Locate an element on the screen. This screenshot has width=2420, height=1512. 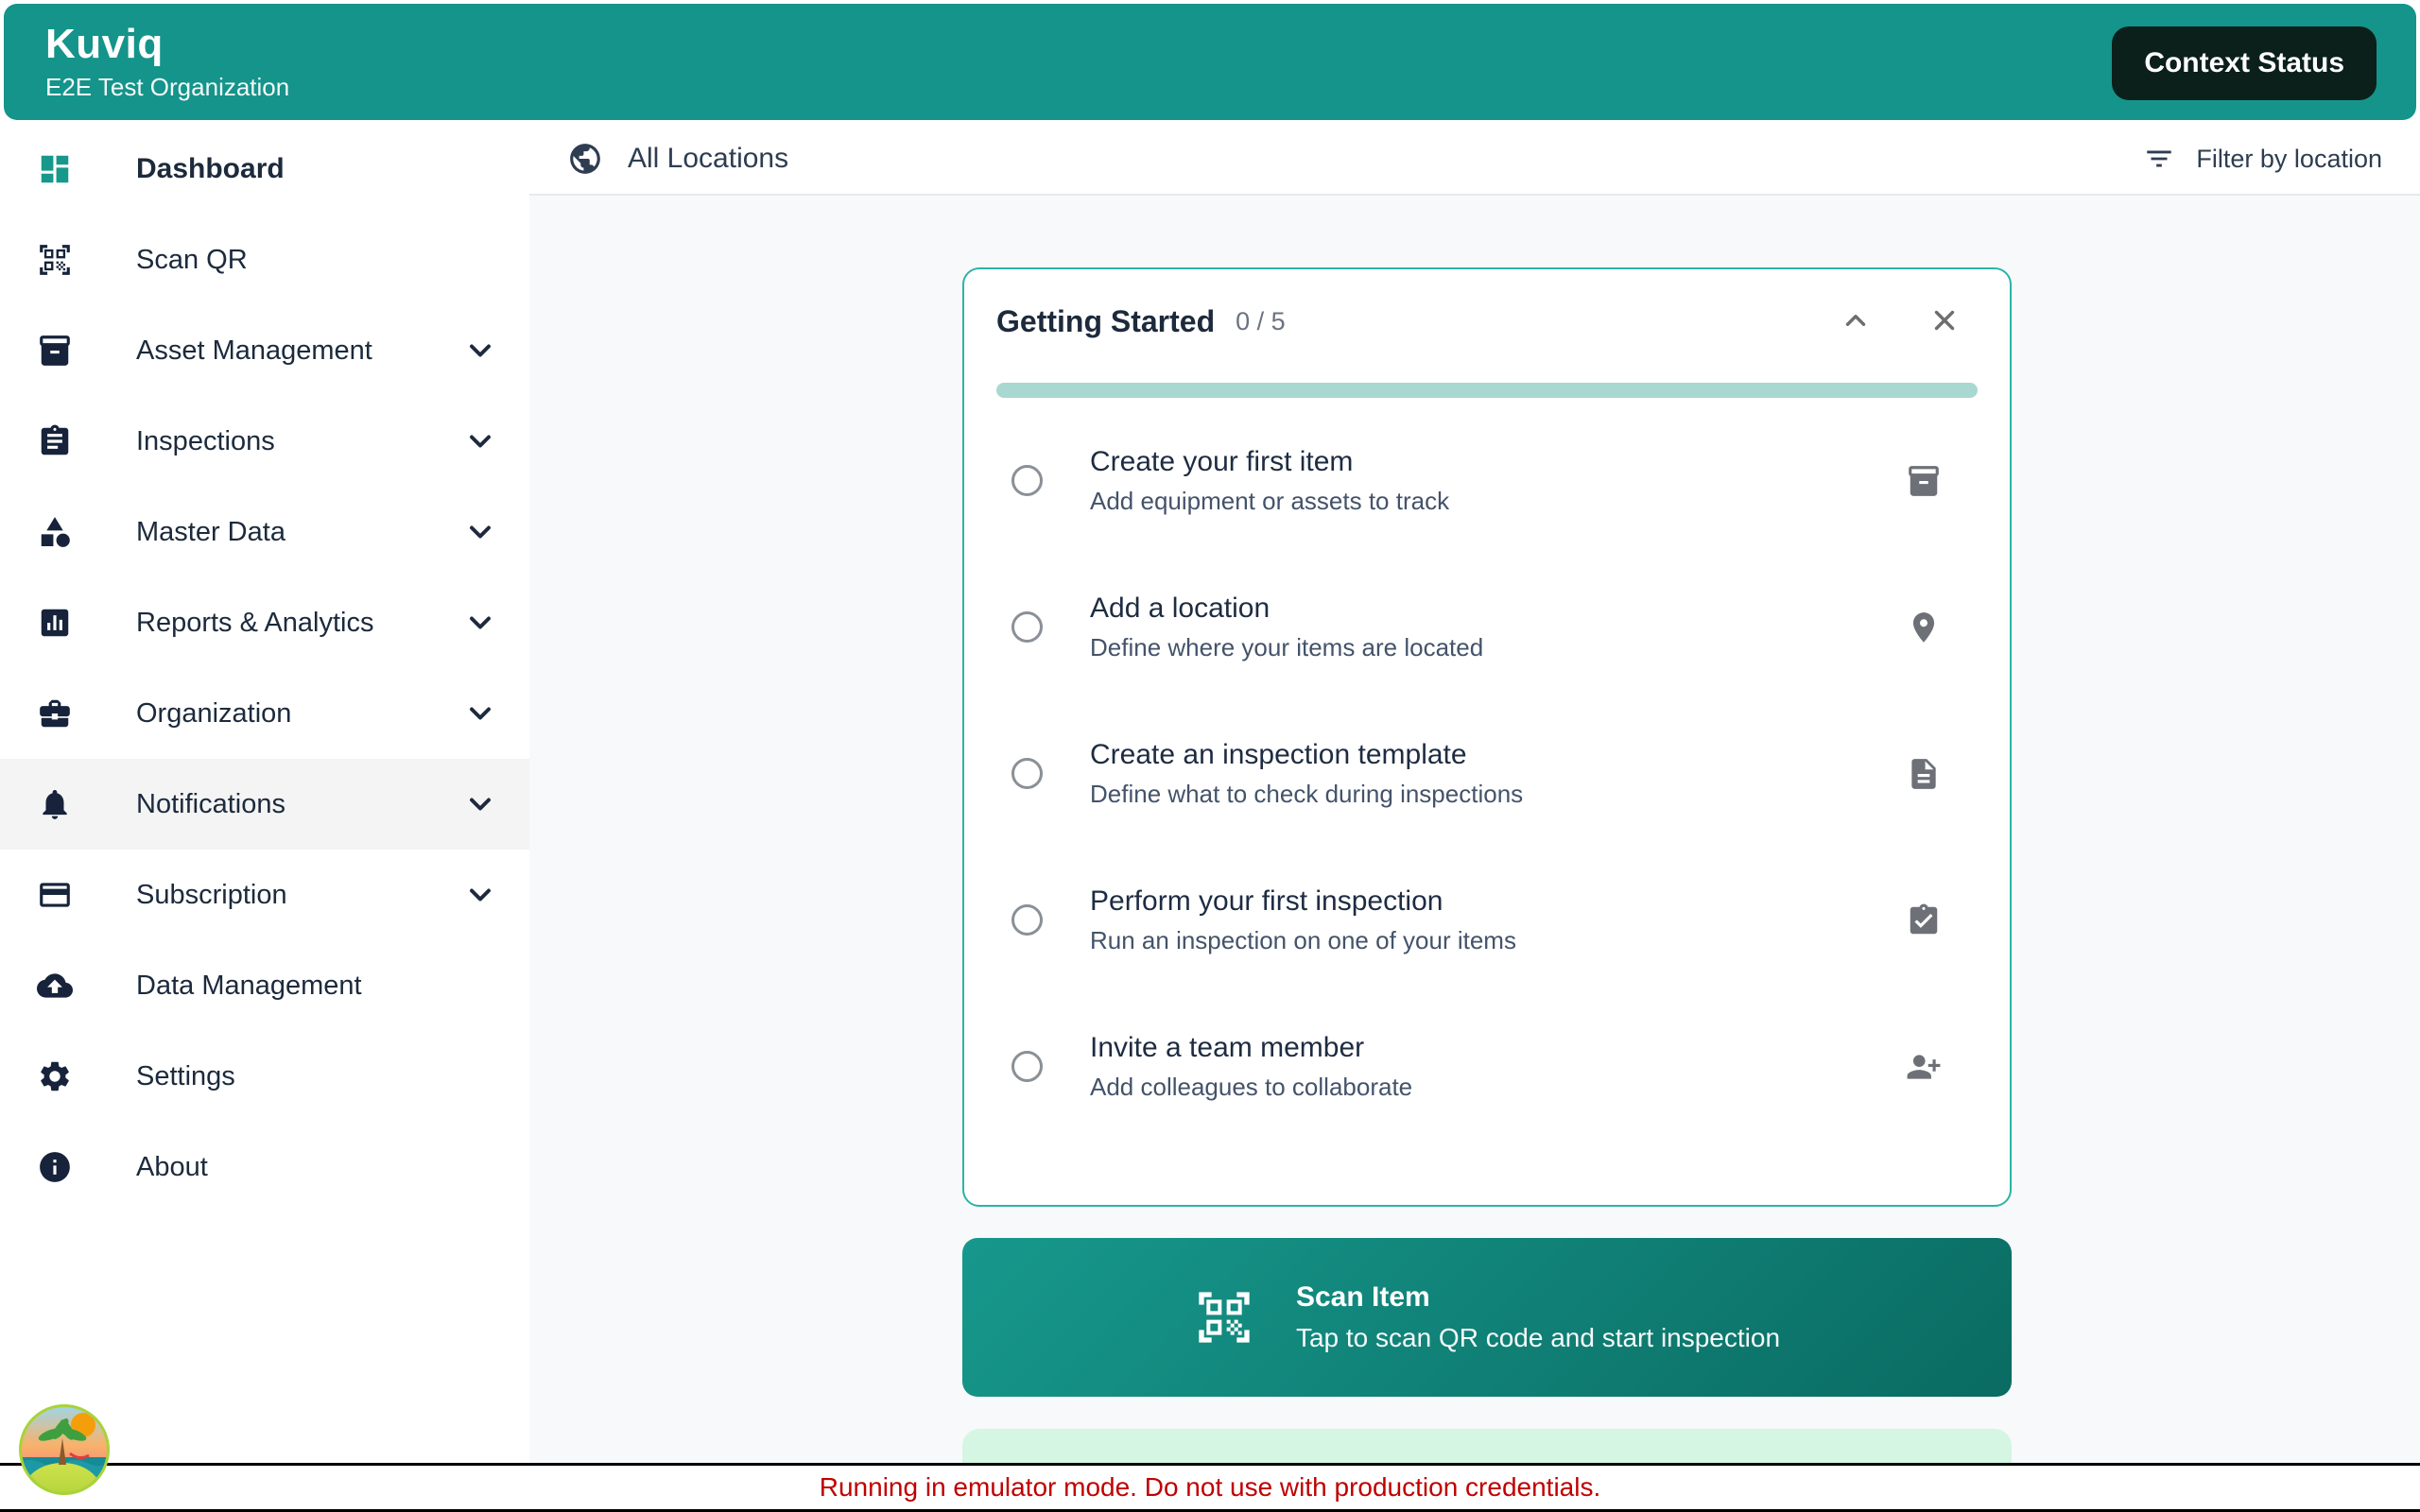
sidebar-item-label: About is located at coordinates (172, 1166).